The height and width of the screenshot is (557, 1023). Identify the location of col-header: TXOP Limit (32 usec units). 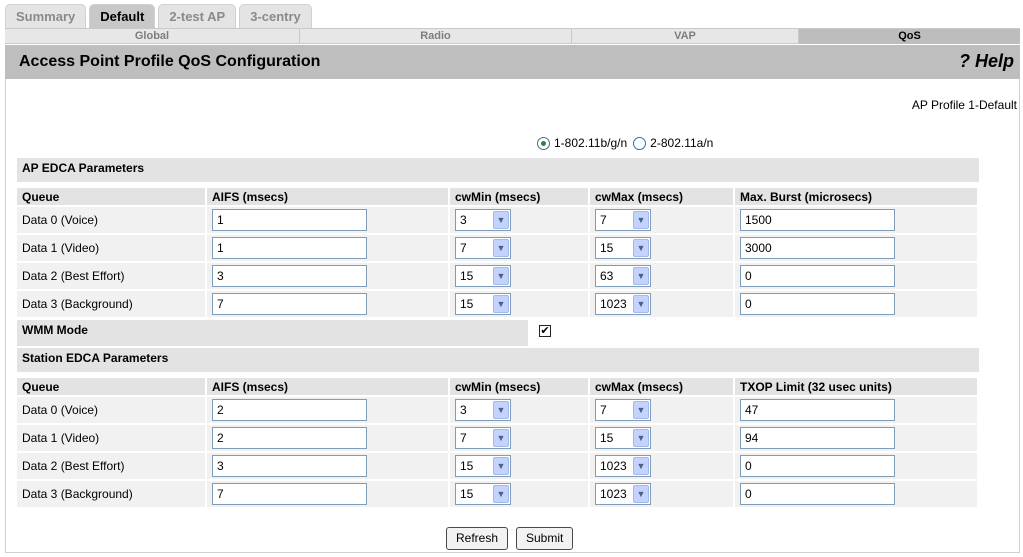
(857, 386).